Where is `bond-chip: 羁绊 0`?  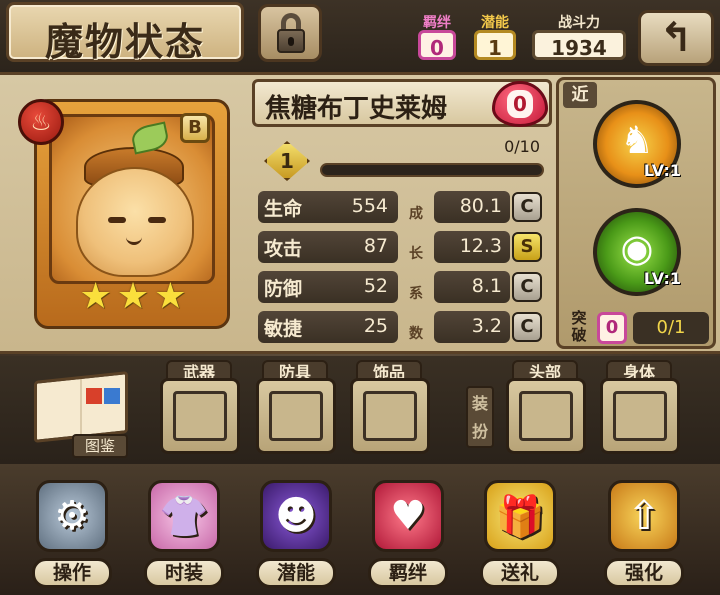
bond-chip: 羁绊 0 is located at coordinates (437, 39).